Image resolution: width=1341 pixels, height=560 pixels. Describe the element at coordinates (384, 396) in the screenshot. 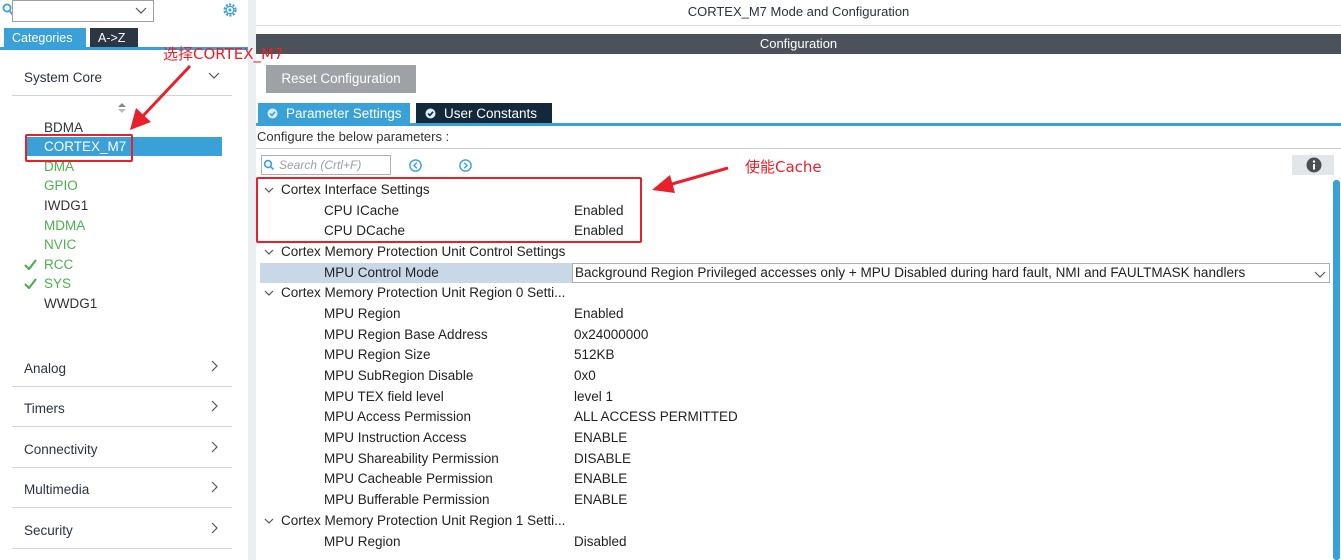

I see `param-name: MPU TEX field level` at that location.